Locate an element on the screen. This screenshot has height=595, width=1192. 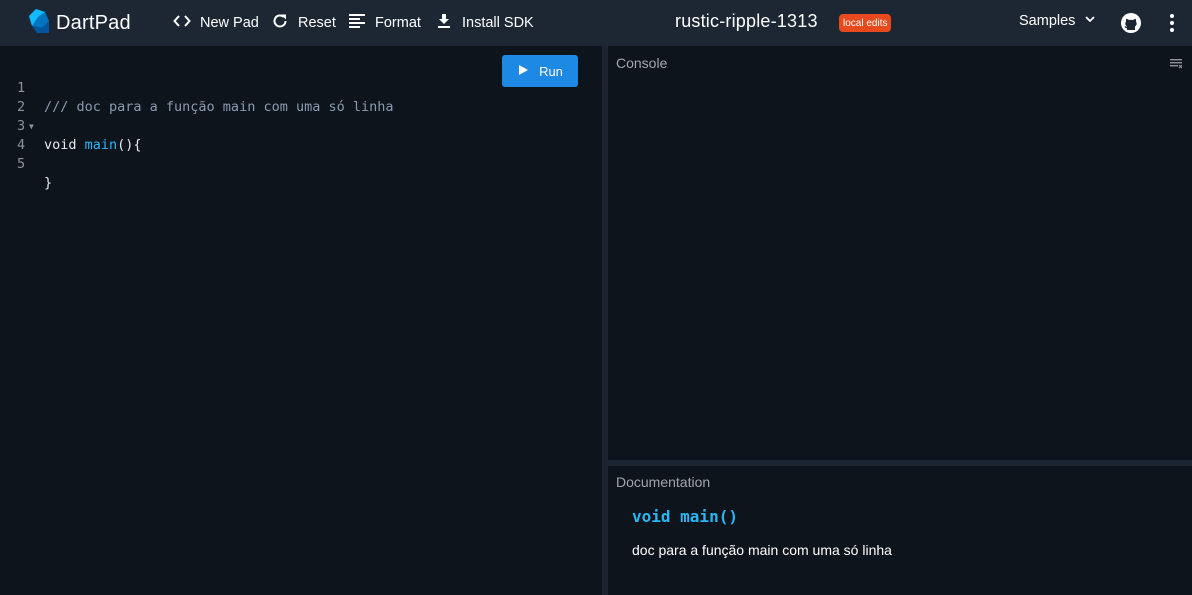
format-lines-icon is located at coordinates (361, 23).